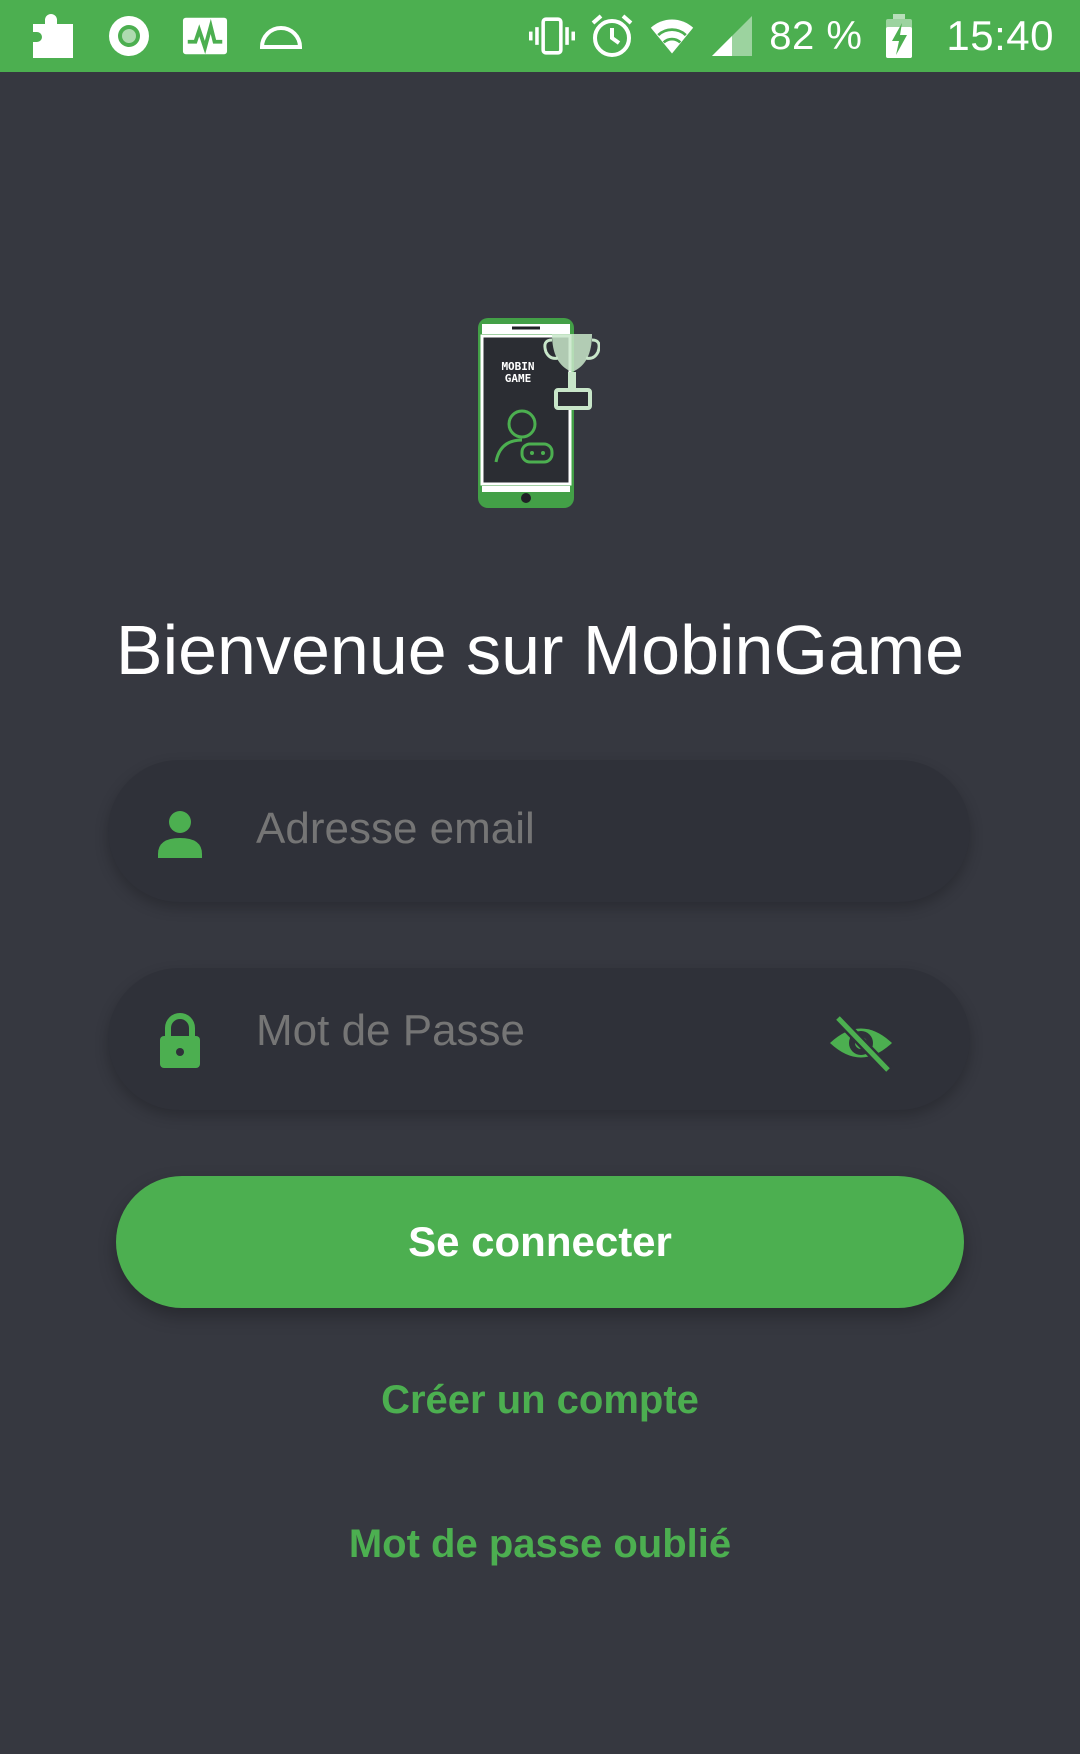 The height and width of the screenshot is (1754, 1080). What do you see at coordinates (129, 36) in the screenshot?
I see `record-icon` at bounding box center [129, 36].